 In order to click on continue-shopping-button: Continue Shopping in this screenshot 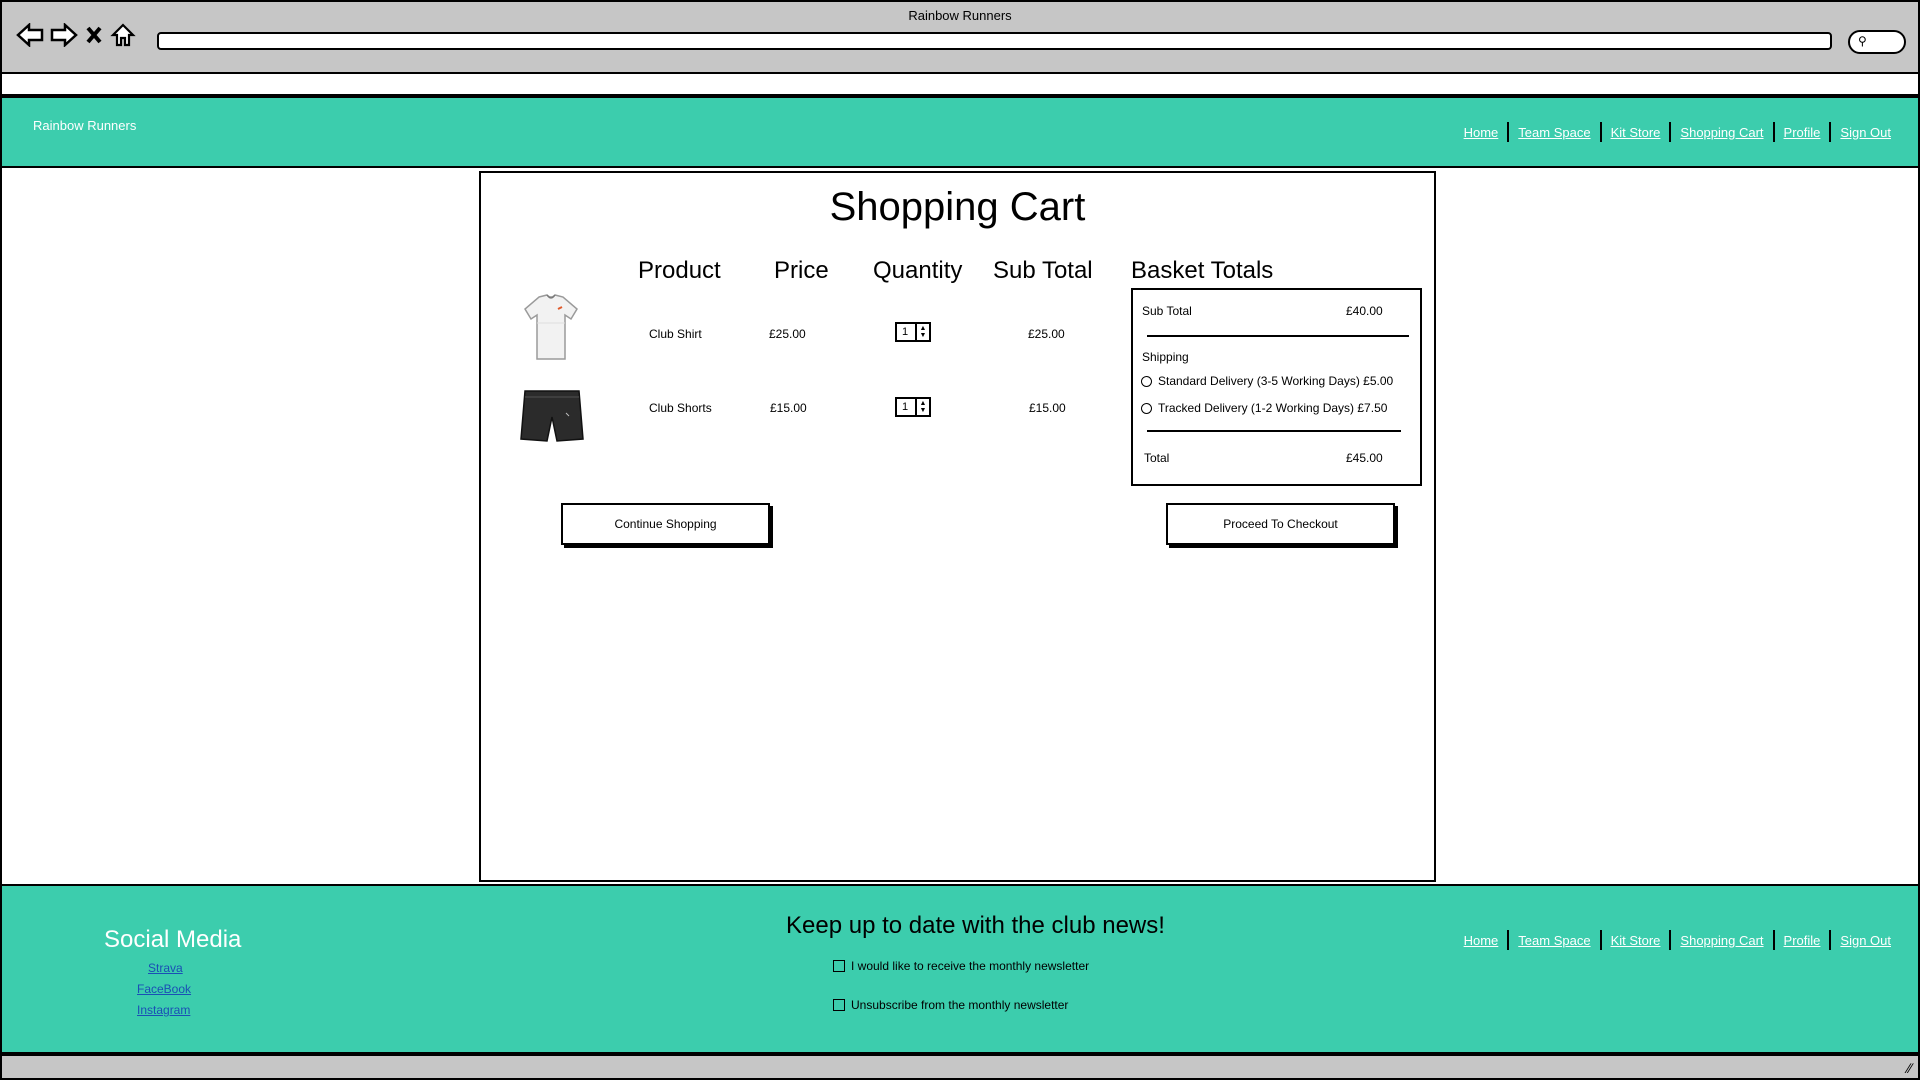, I will do `click(665, 524)`.